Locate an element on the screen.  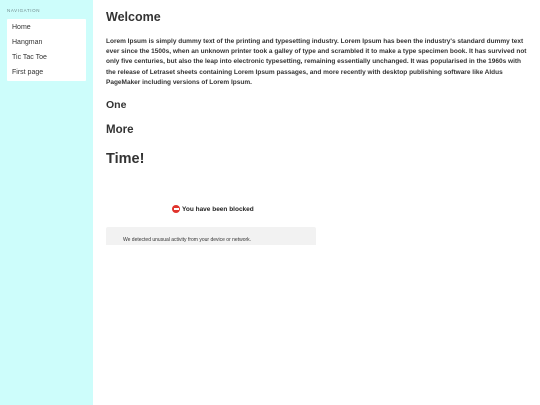
no-entry-icon is located at coordinates (176, 209).